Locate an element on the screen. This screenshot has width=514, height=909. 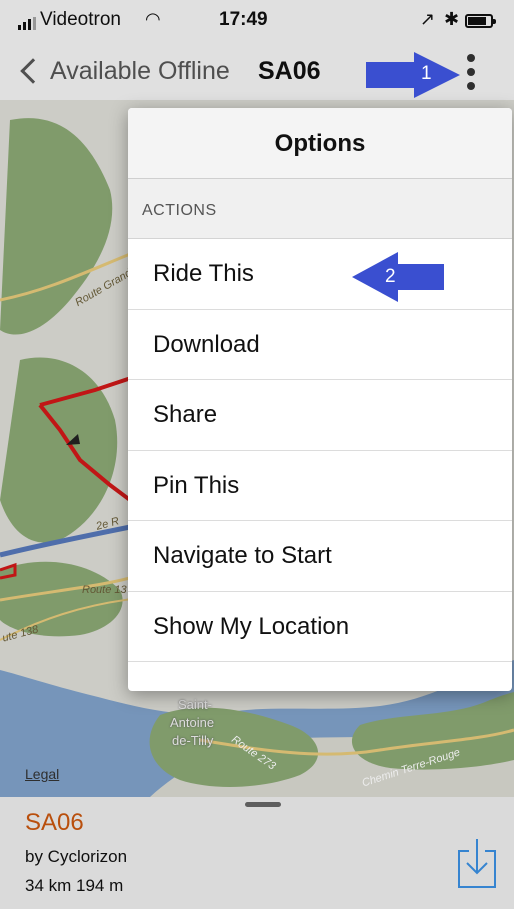
annotation-number: 2 is located at coordinates (390, 276).